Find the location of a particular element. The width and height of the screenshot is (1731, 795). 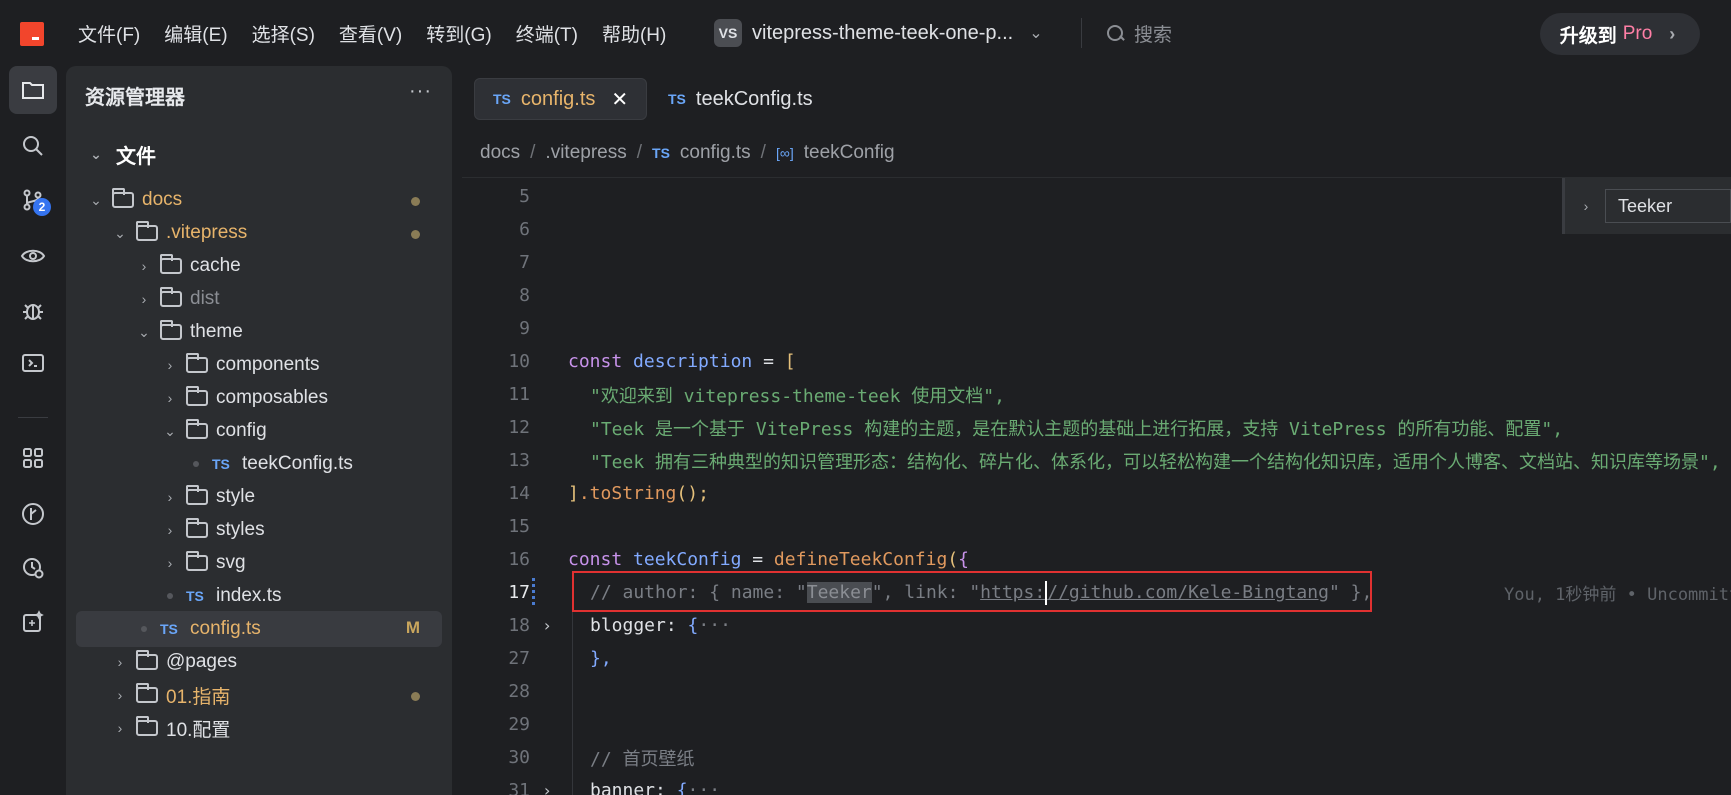

tree-item-styles: › styles is located at coordinates (259, 530).